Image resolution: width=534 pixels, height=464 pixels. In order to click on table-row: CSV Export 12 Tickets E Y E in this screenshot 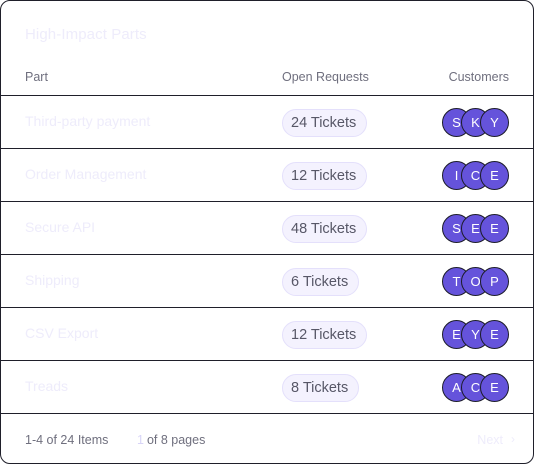, I will do `click(267, 333)`.